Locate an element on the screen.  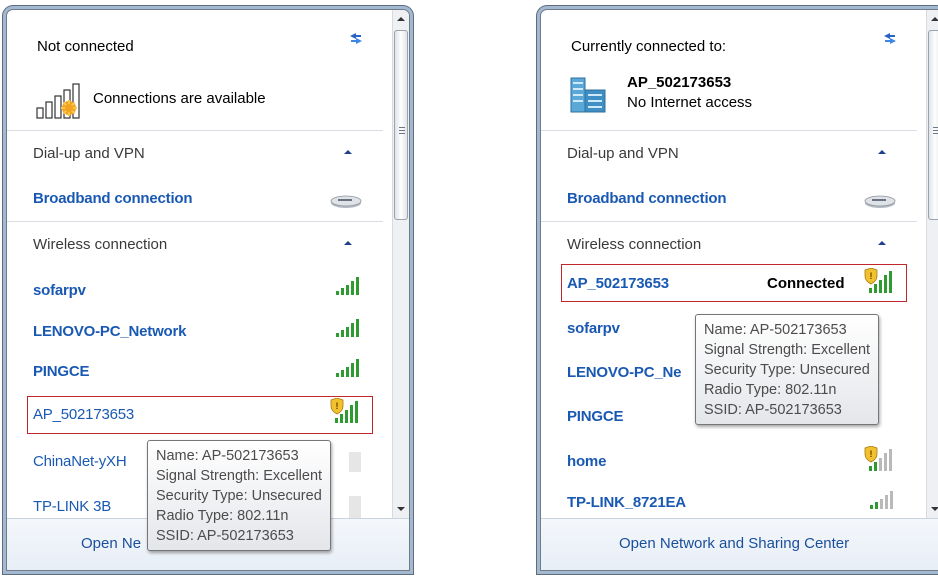
signal-available-icon is located at coordinates (58, 101).